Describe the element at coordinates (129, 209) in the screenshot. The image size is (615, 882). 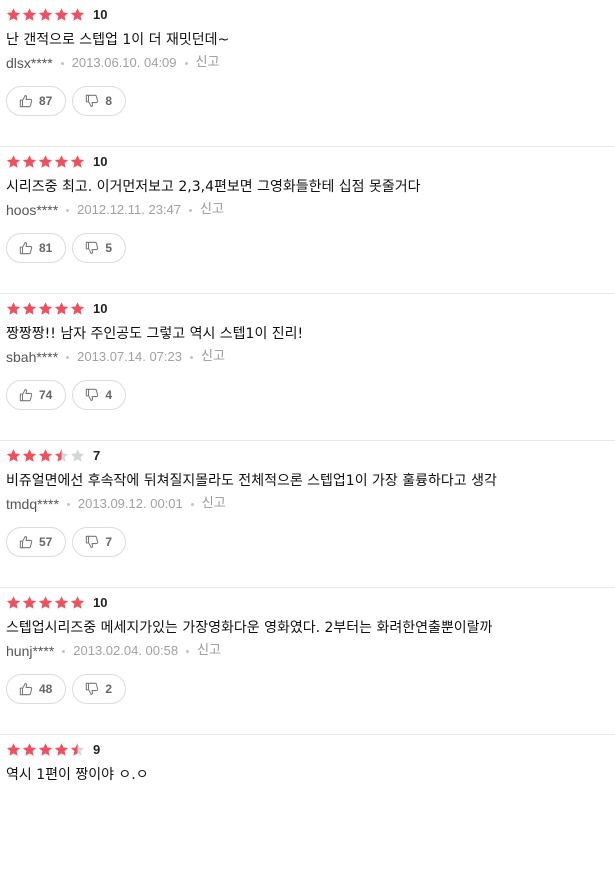
I see `review-date: 2012.12.11. 23:47` at that location.